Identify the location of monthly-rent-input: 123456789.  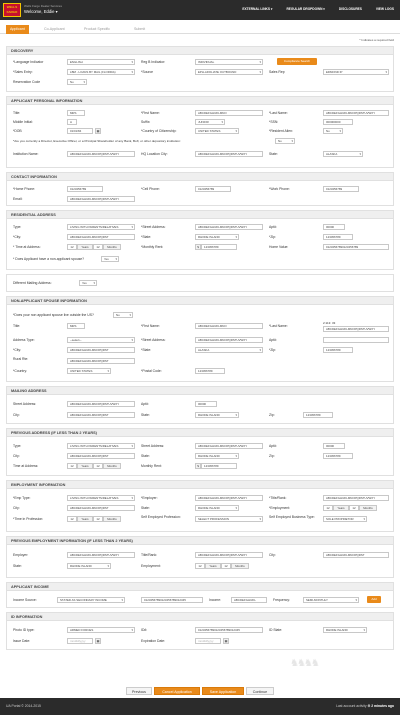
(219, 247).